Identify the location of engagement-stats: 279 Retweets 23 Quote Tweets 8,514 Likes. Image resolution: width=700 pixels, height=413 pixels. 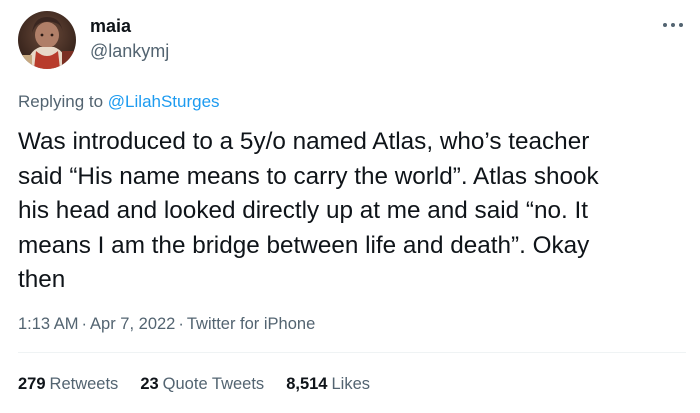
(194, 384).